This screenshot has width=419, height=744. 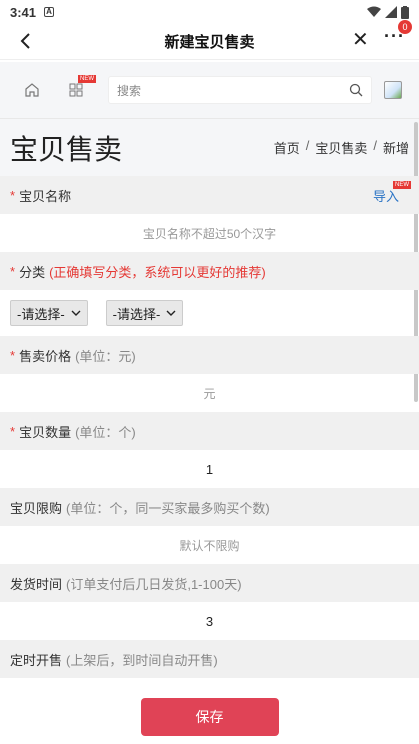 I want to click on user-avatar-icon, so click(x=393, y=90).